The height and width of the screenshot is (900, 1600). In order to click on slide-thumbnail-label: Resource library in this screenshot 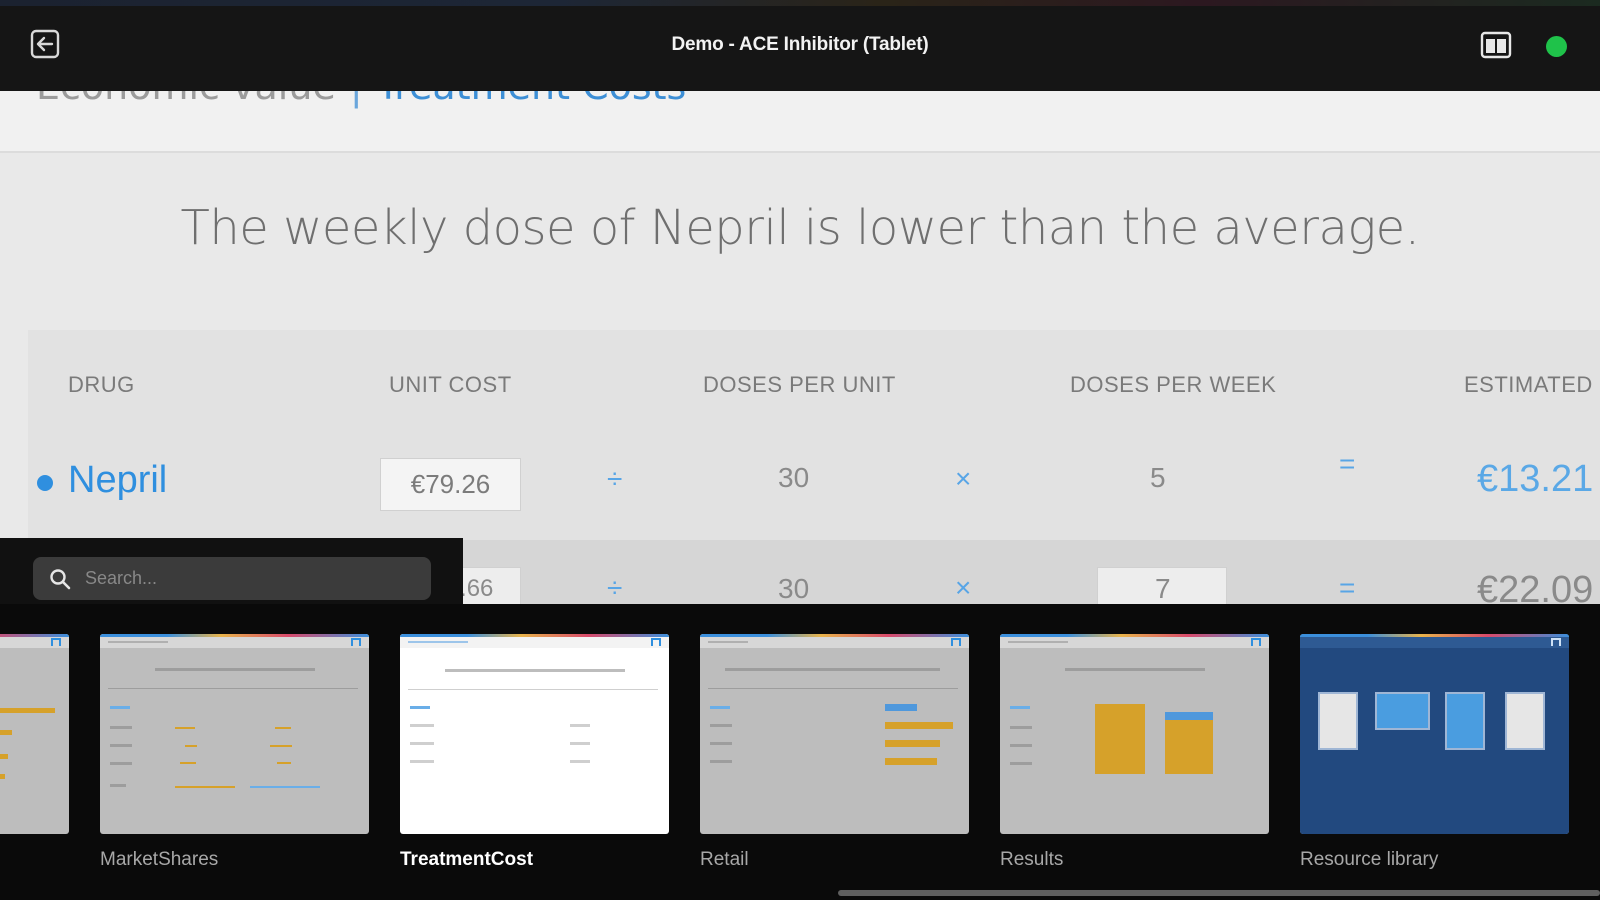, I will do `click(1369, 859)`.